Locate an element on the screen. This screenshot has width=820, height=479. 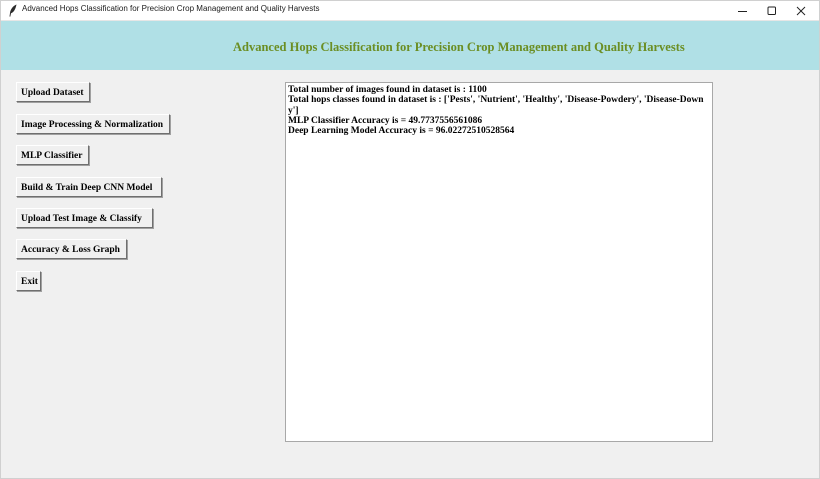
accuracy-loss-graph-button: Accuracy & Loss Graph is located at coordinates (71, 249).